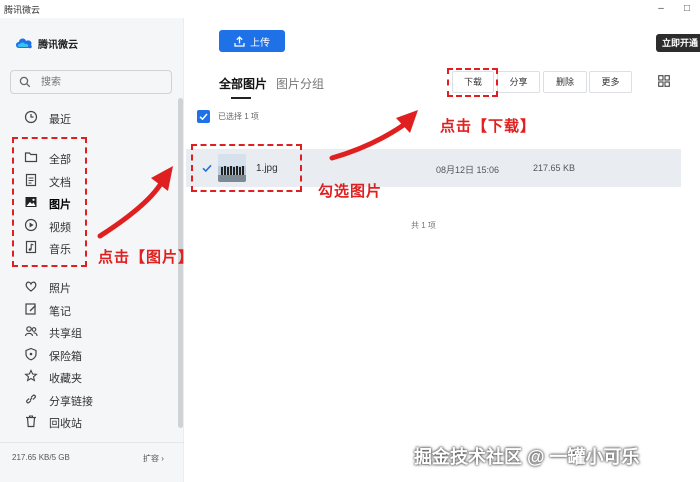  Describe the element at coordinates (25, 82) in the screenshot. I see `search-icon` at that location.